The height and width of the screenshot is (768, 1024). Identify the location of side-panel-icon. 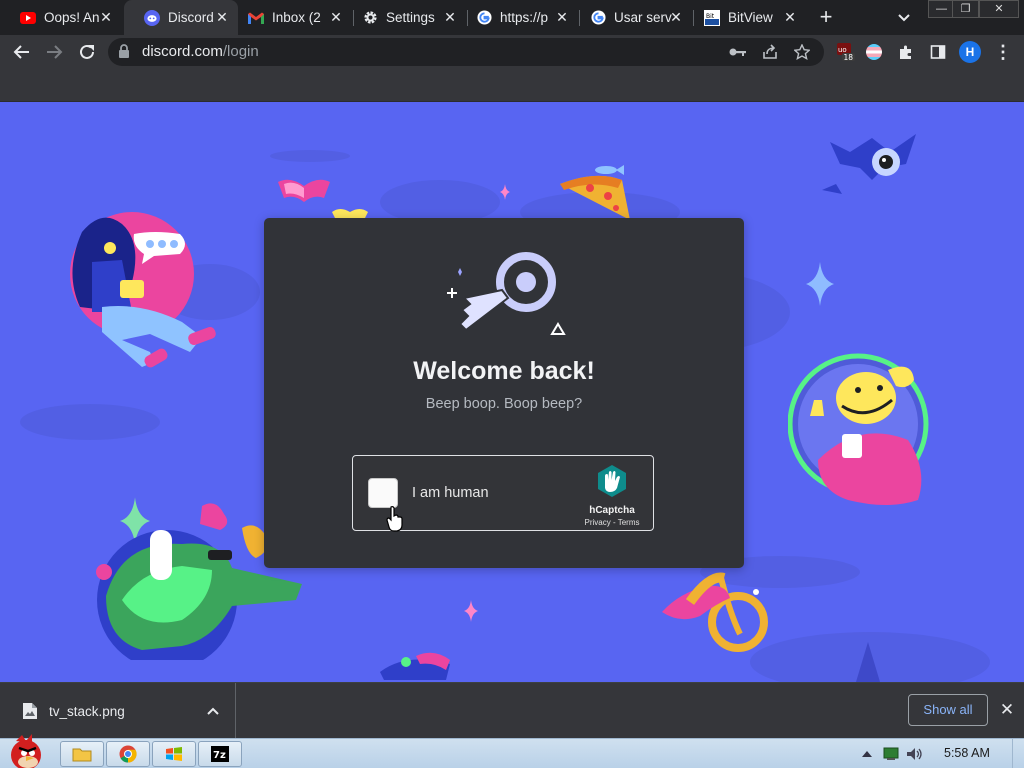
(938, 52).